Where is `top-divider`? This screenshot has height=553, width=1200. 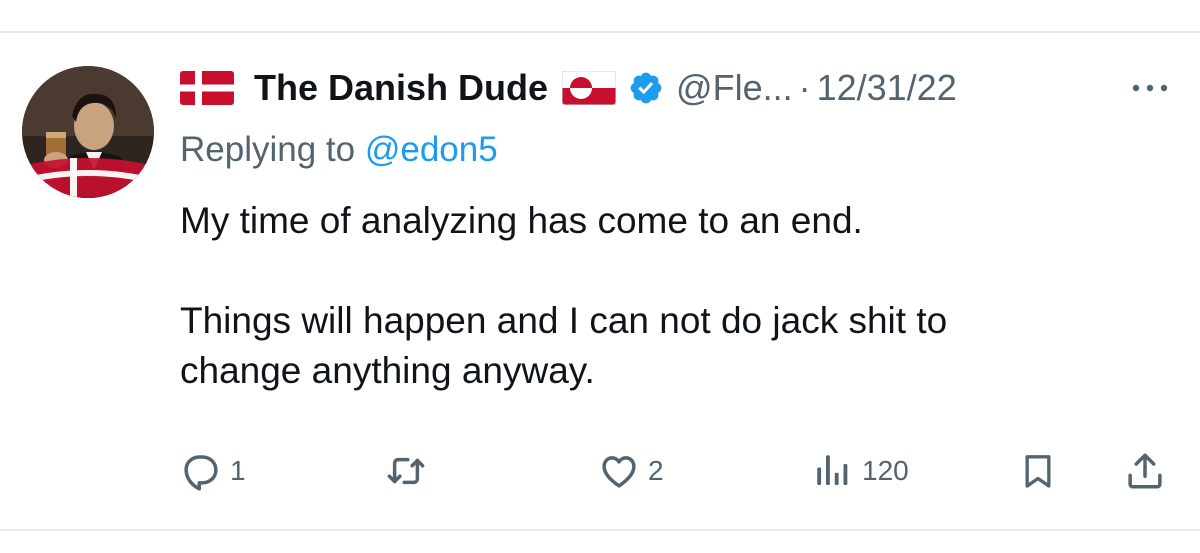
top-divider is located at coordinates (600, 32).